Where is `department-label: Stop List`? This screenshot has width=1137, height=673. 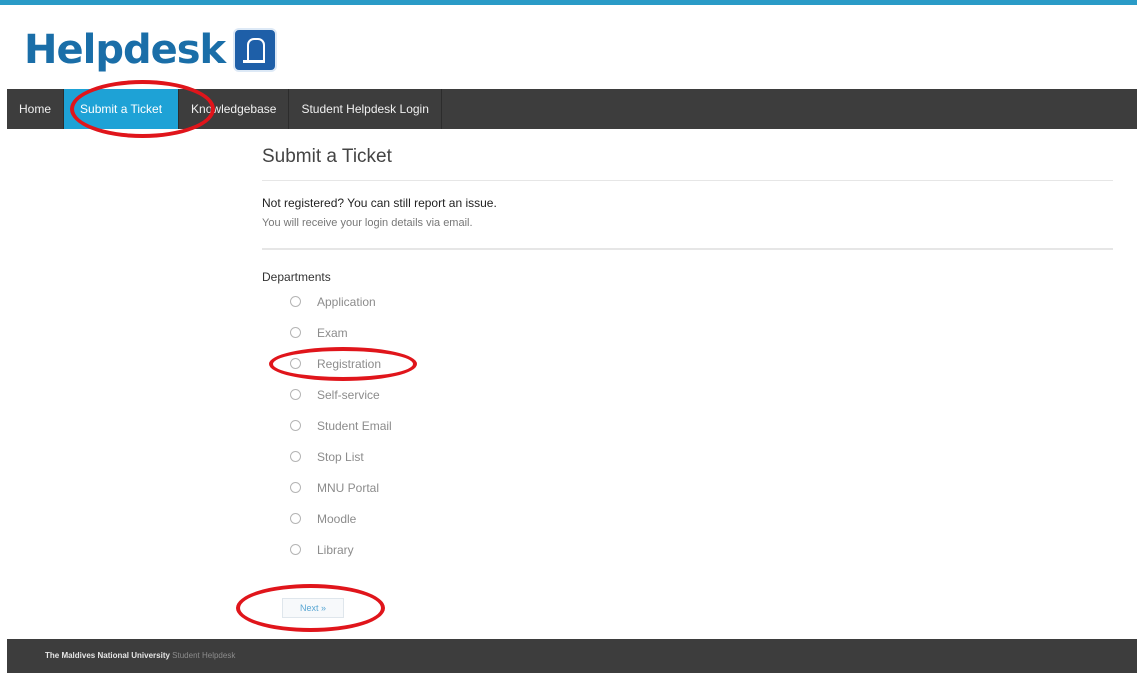
department-label: Stop List is located at coordinates (340, 456).